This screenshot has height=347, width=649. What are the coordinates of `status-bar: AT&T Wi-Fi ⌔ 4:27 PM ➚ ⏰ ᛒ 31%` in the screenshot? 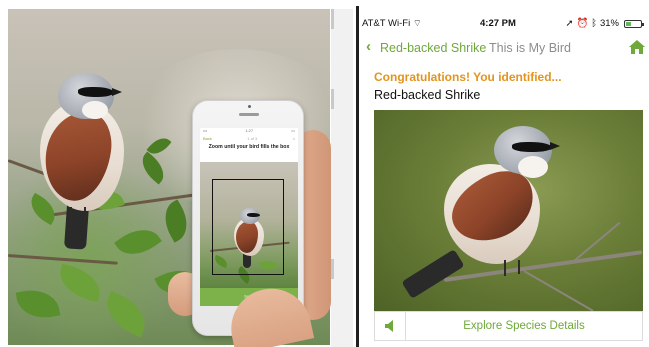 It's located at (505, 24).